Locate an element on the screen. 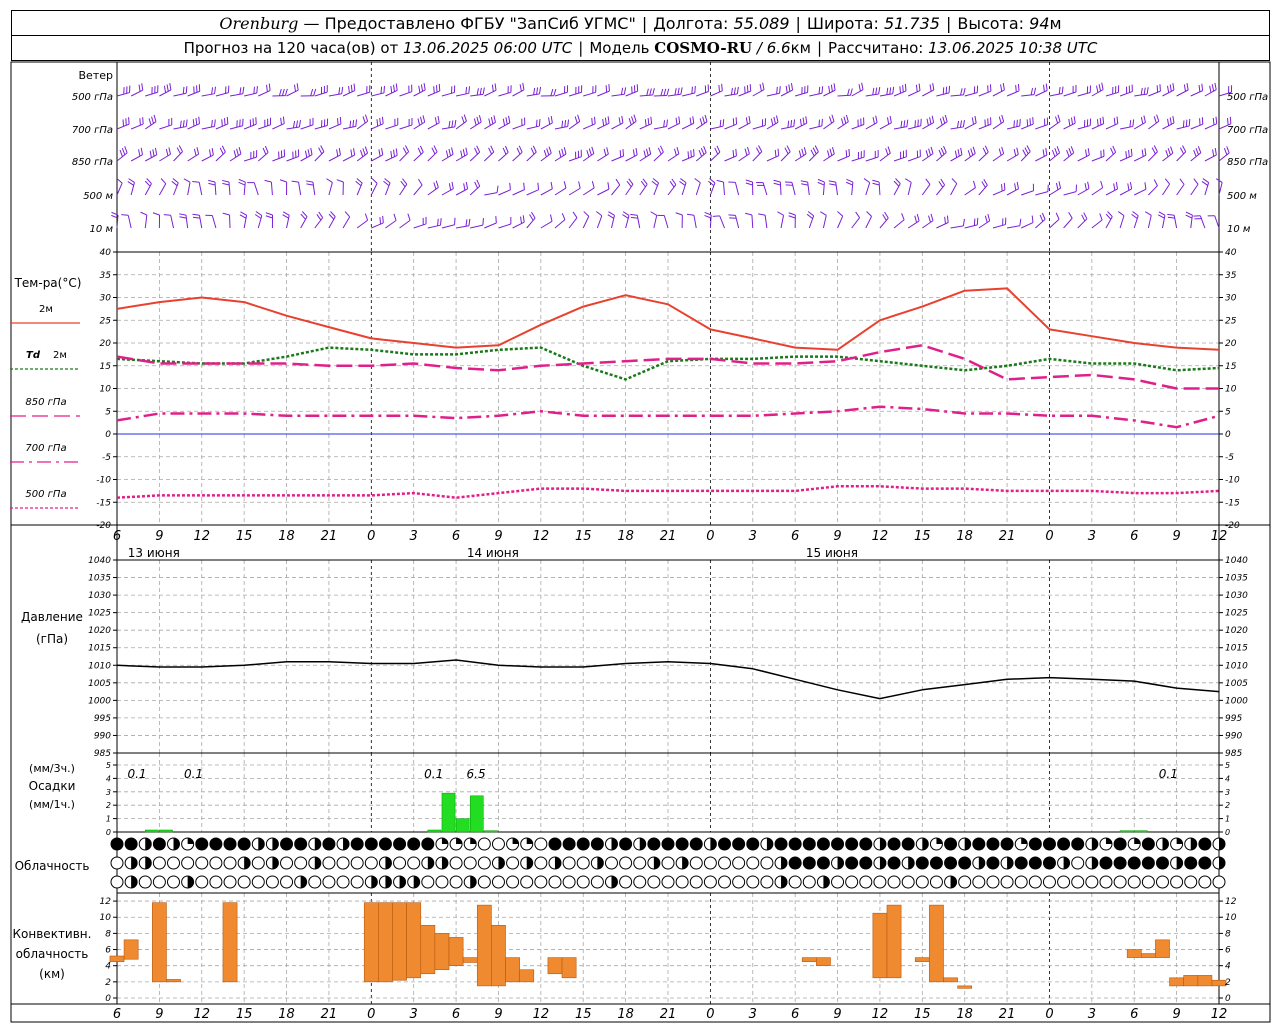 Image resolution: width=1280 pixels, height=1024 pixels. y-tick-label: 20 is located at coordinates (1231, 344).